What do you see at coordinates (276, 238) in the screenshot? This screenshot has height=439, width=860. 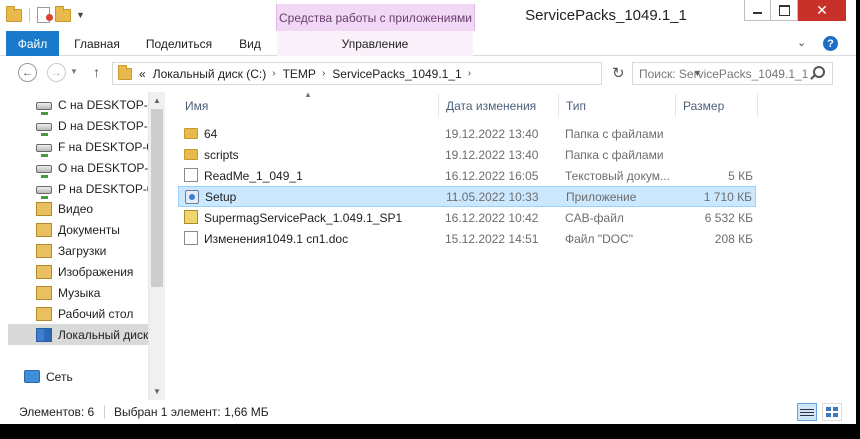 I see `file-name: Изменения1049.1 сп1.doc` at bounding box center [276, 238].